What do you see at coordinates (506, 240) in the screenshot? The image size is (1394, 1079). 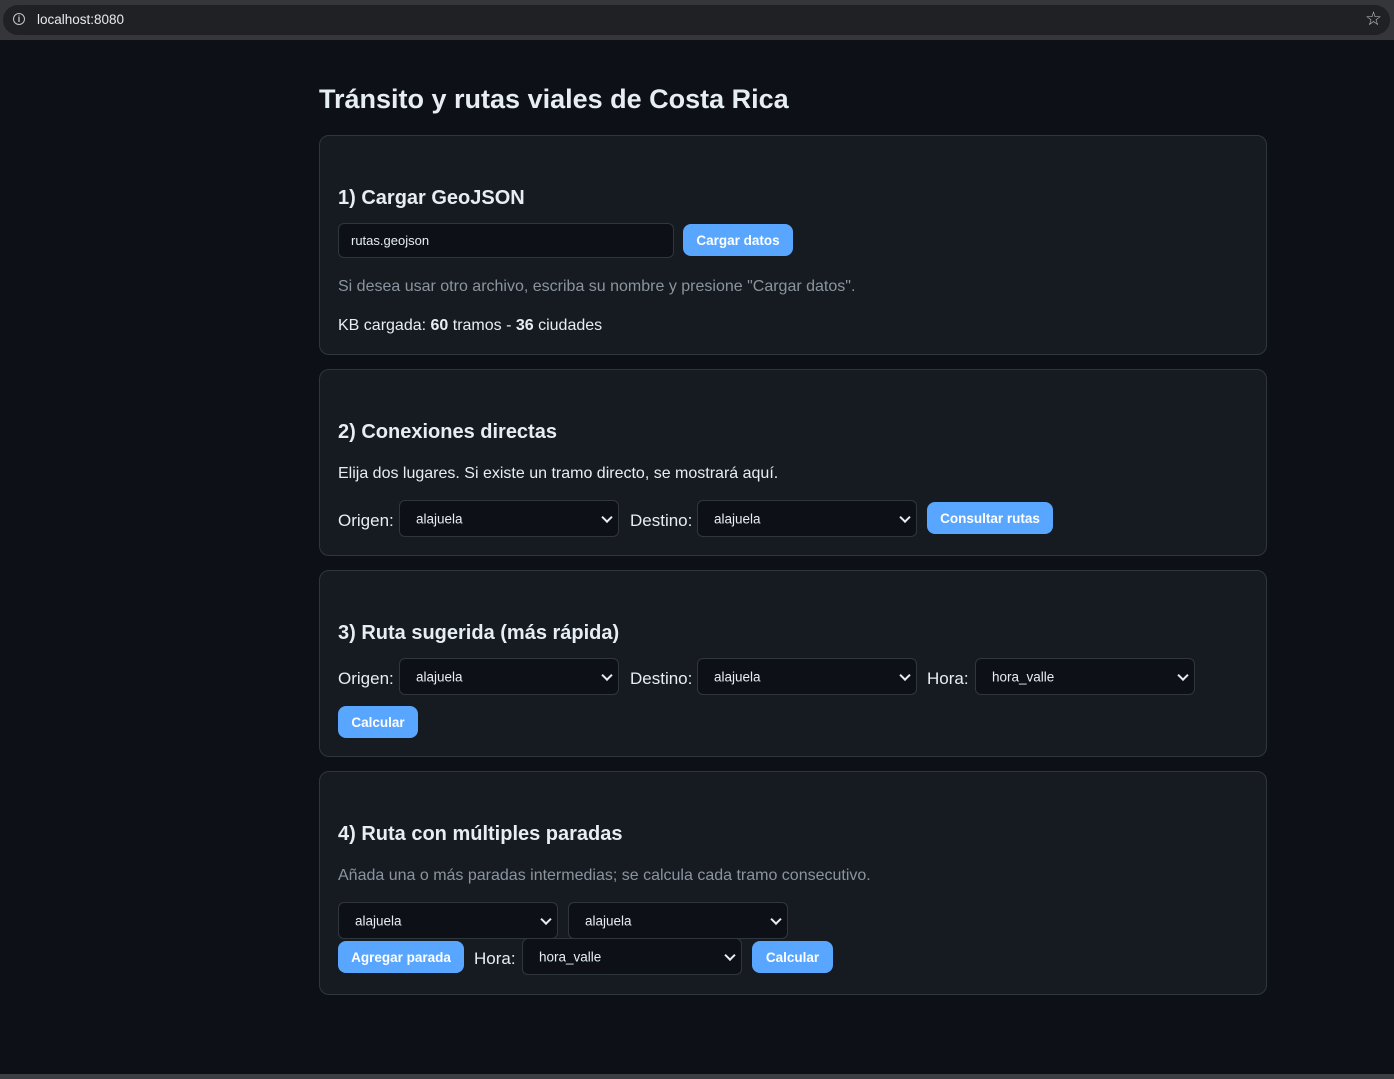 I see `file-name-input` at bounding box center [506, 240].